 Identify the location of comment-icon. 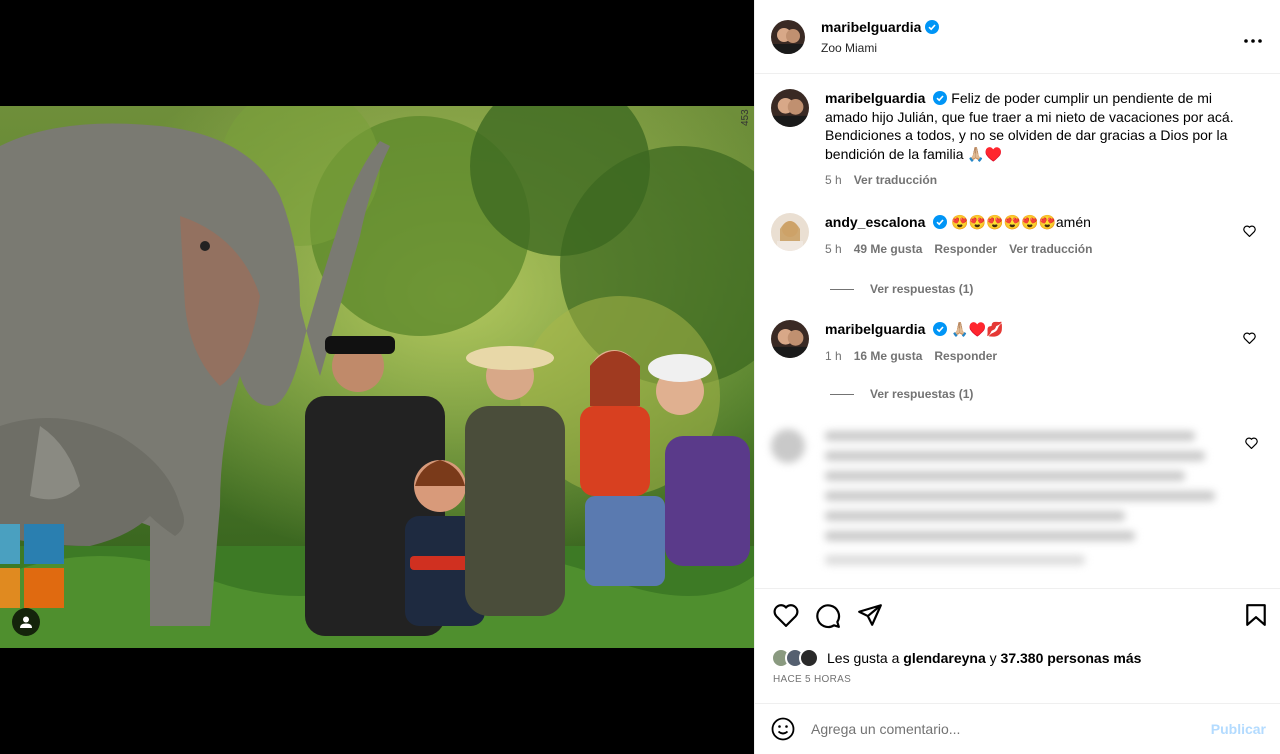
(828, 616).